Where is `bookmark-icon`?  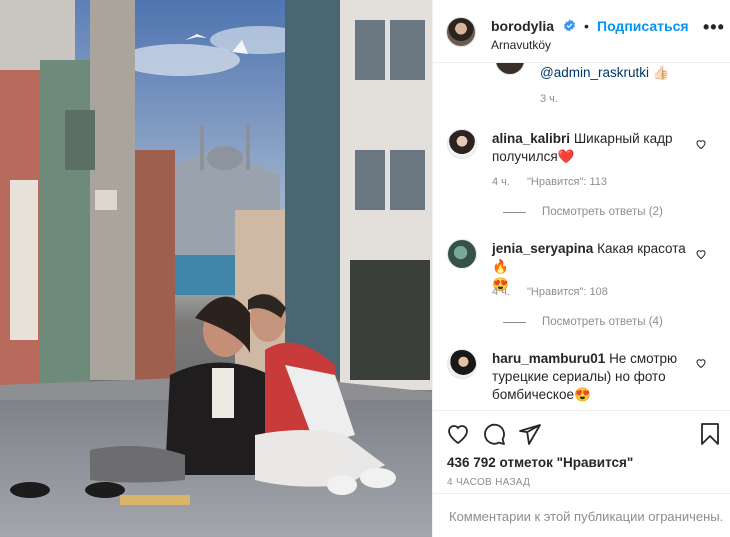
bookmark-icon is located at coordinates (710, 434).